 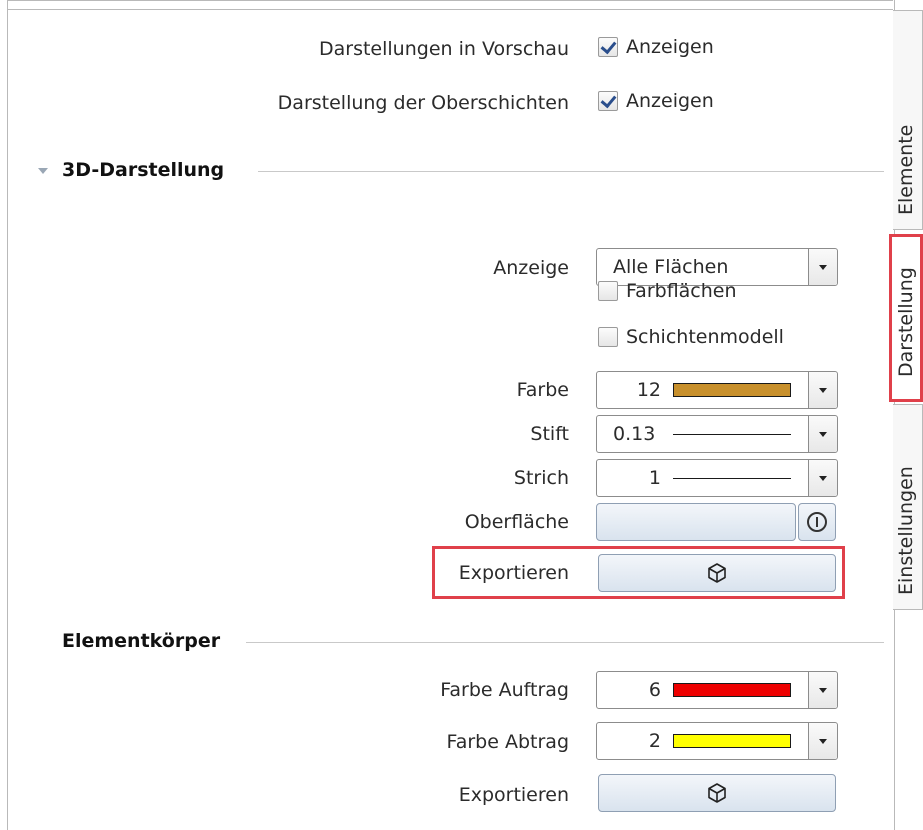 What do you see at coordinates (43, 171) in the screenshot?
I see `collapse-triangle-icon` at bounding box center [43, 171].